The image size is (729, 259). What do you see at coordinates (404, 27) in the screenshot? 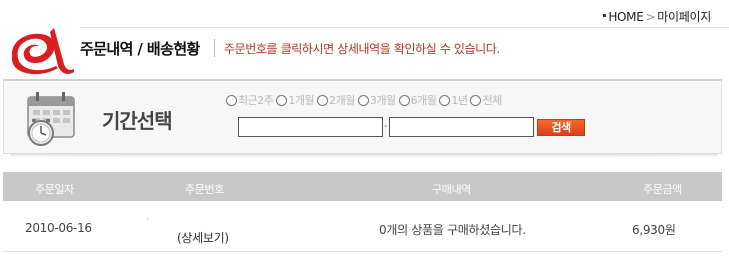
I see `header-divider` at bounding box center [404, 27].